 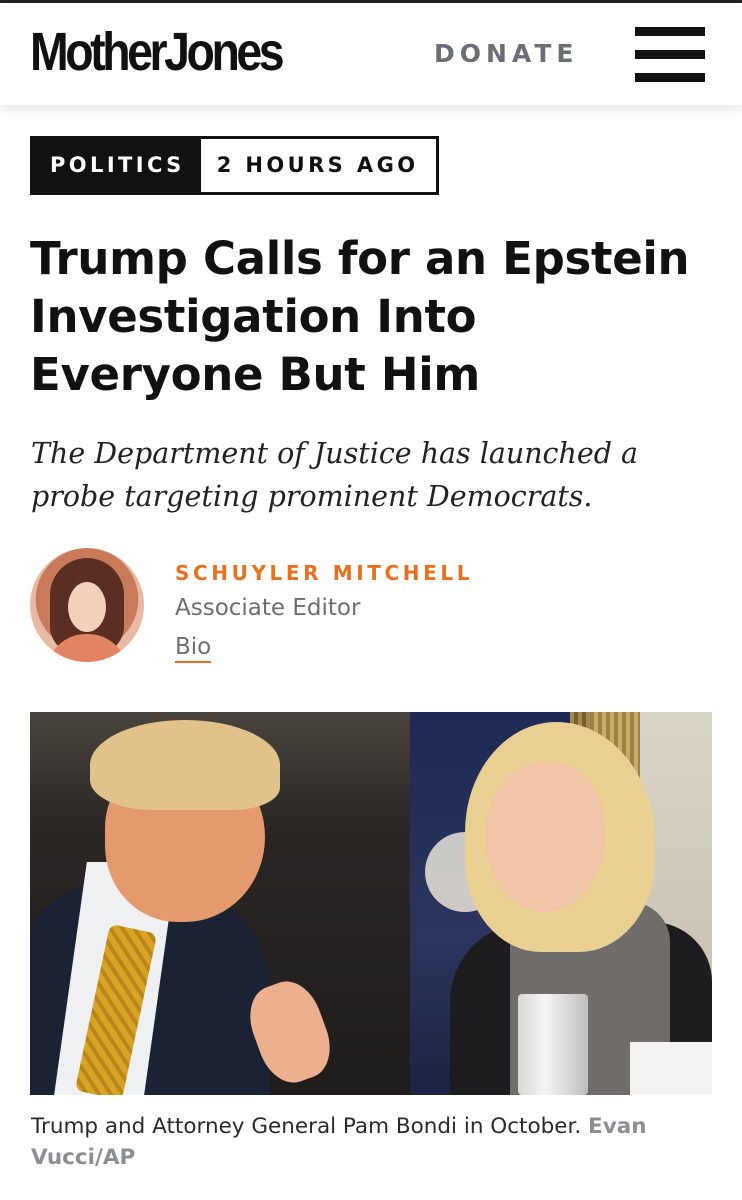 I want to click on avatar-face, so click(x=87, y=607).